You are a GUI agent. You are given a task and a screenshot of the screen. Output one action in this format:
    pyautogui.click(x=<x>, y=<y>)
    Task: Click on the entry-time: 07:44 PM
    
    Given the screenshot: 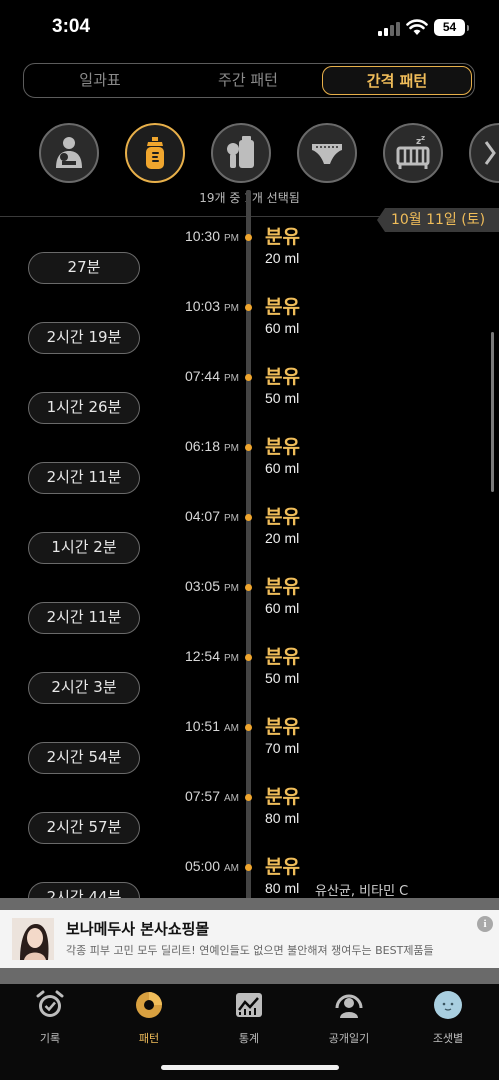 What is the action you would take?
    pyautogui.click(x=211, y=376)
    